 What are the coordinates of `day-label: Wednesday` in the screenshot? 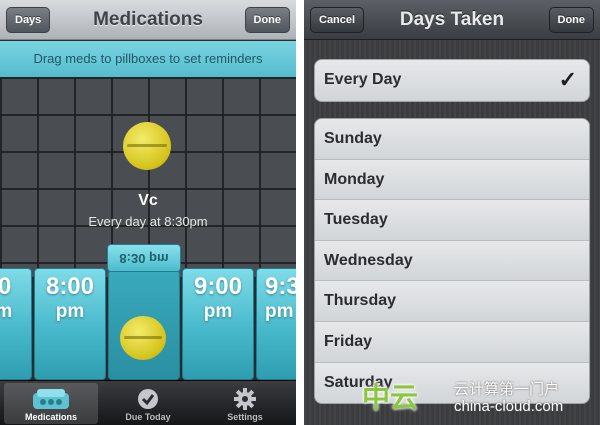 It's located at (368, 260).